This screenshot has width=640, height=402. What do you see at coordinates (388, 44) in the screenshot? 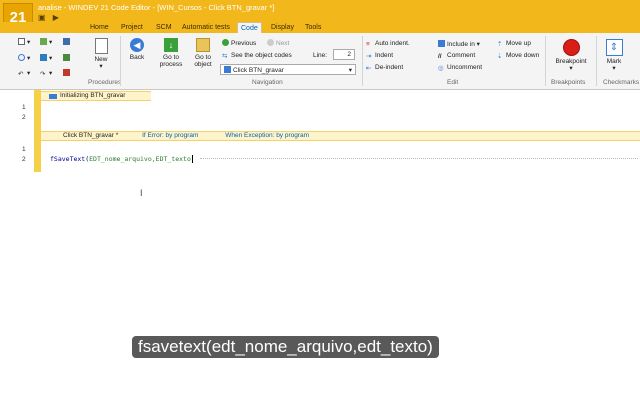
I see `auto-indent-button: ≡ Auto indent.` at bounding box center [388, 44].